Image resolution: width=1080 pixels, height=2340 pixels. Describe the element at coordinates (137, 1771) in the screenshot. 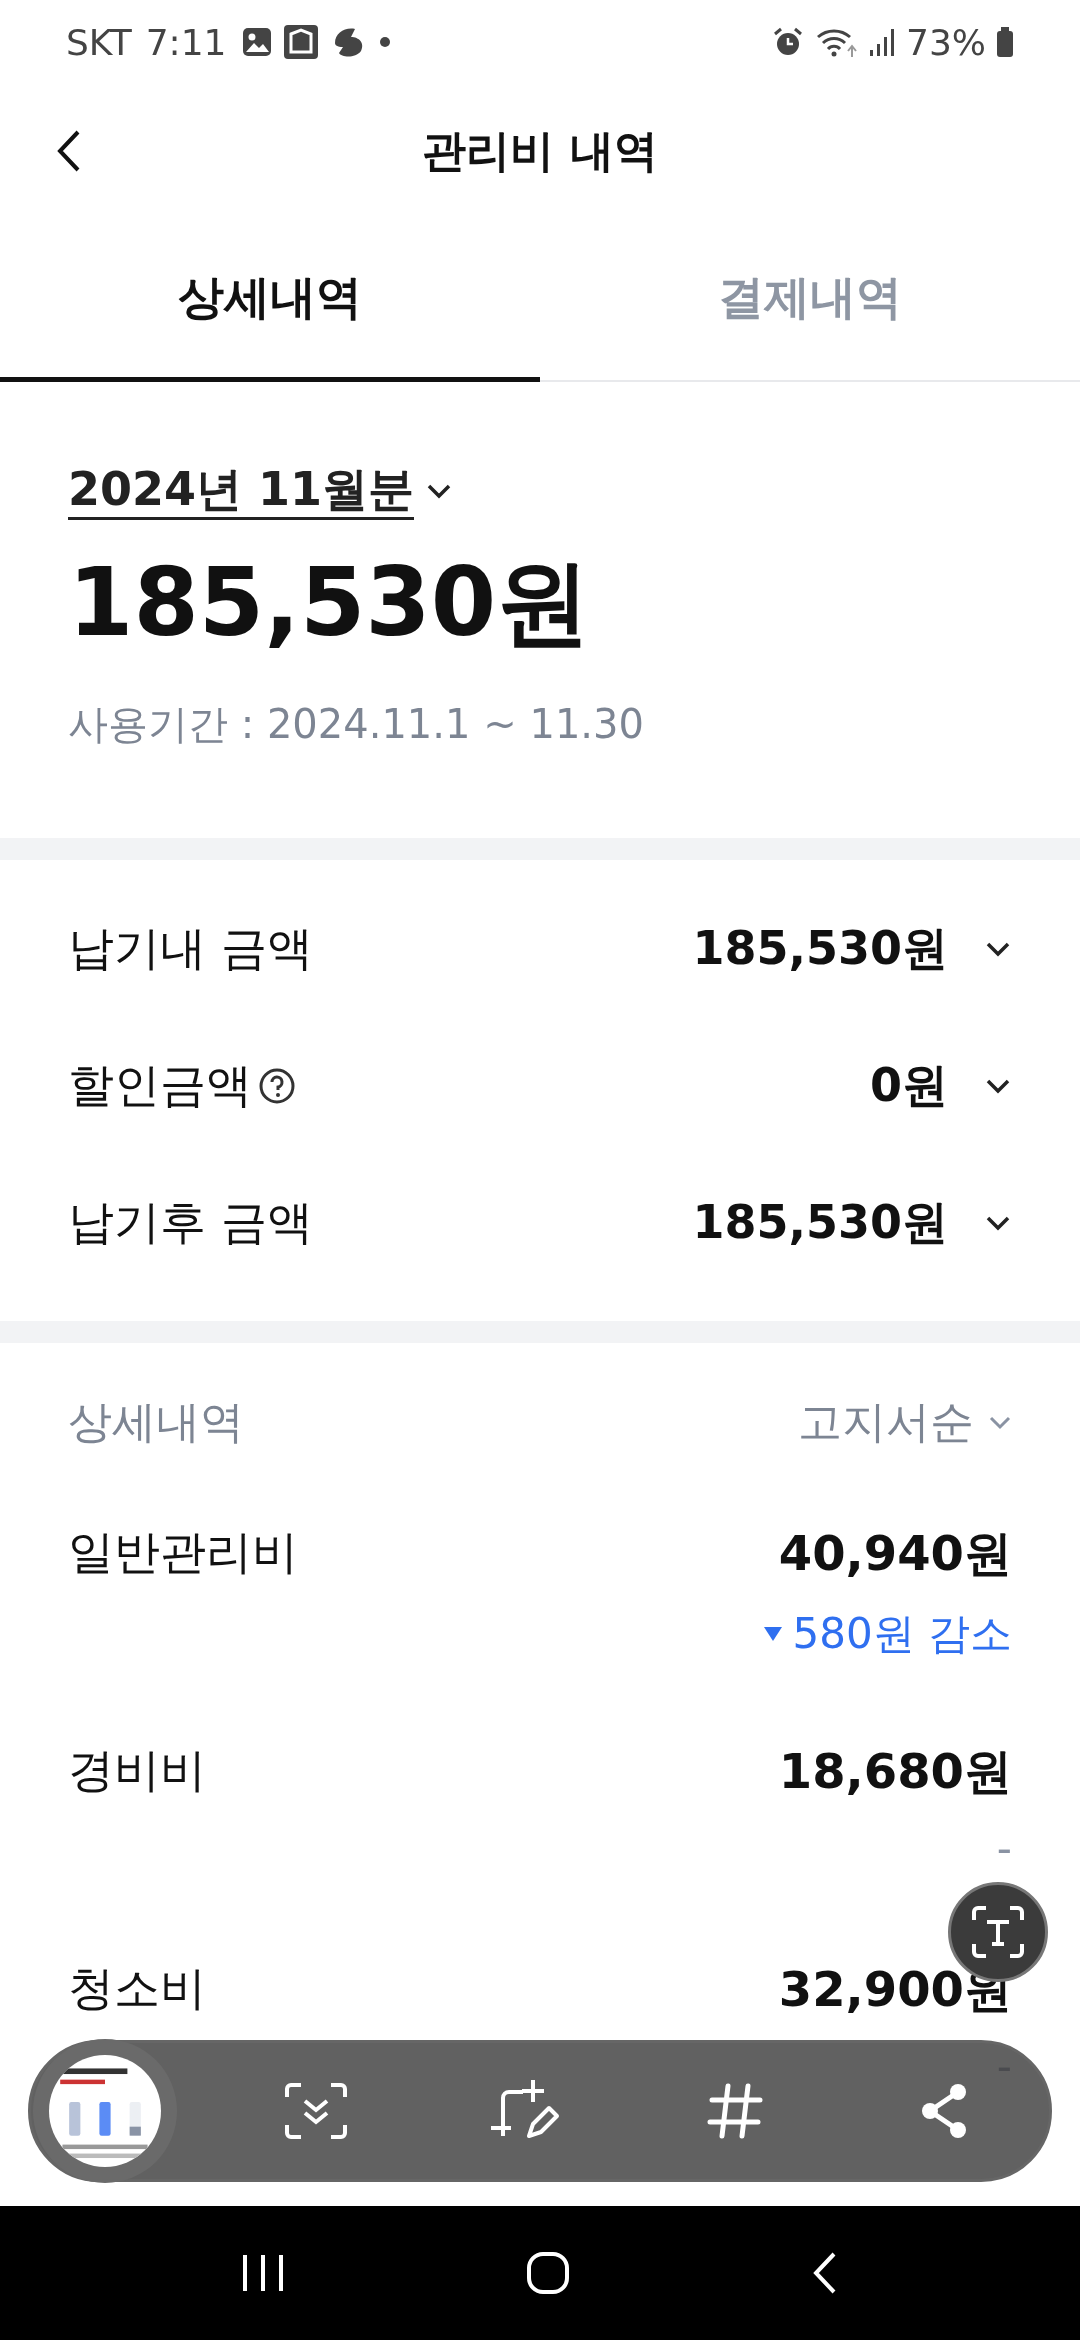

I see `fee-name: 경비비` at that location.